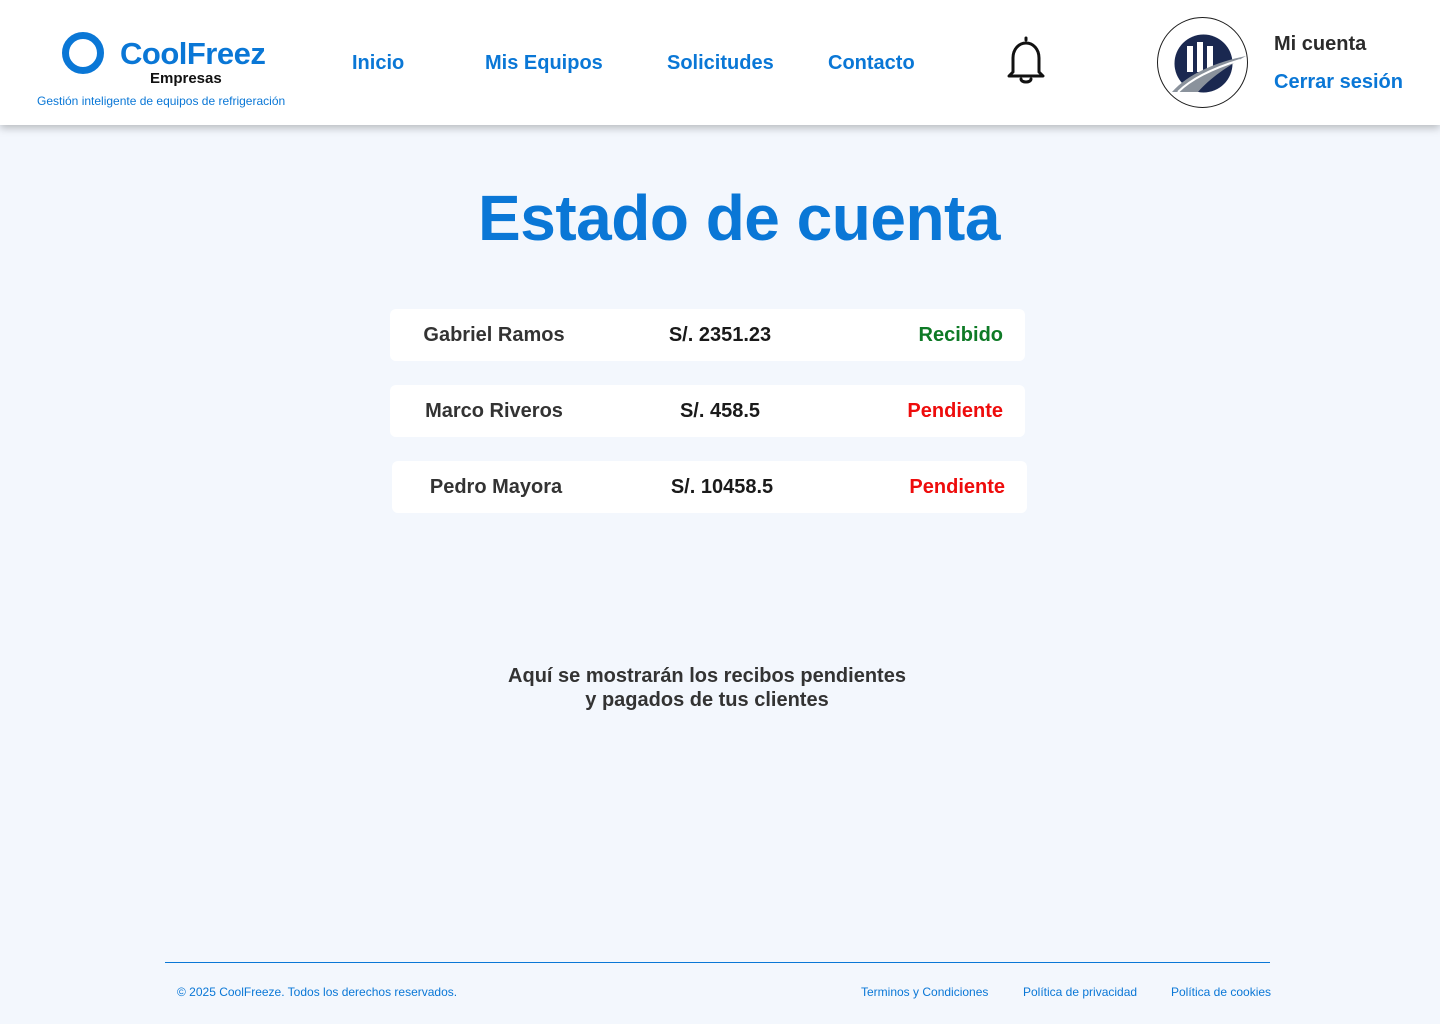 The width and height of the screenshot is (1440, 1024). I want to click on bell-icon, so click(1026, 61).